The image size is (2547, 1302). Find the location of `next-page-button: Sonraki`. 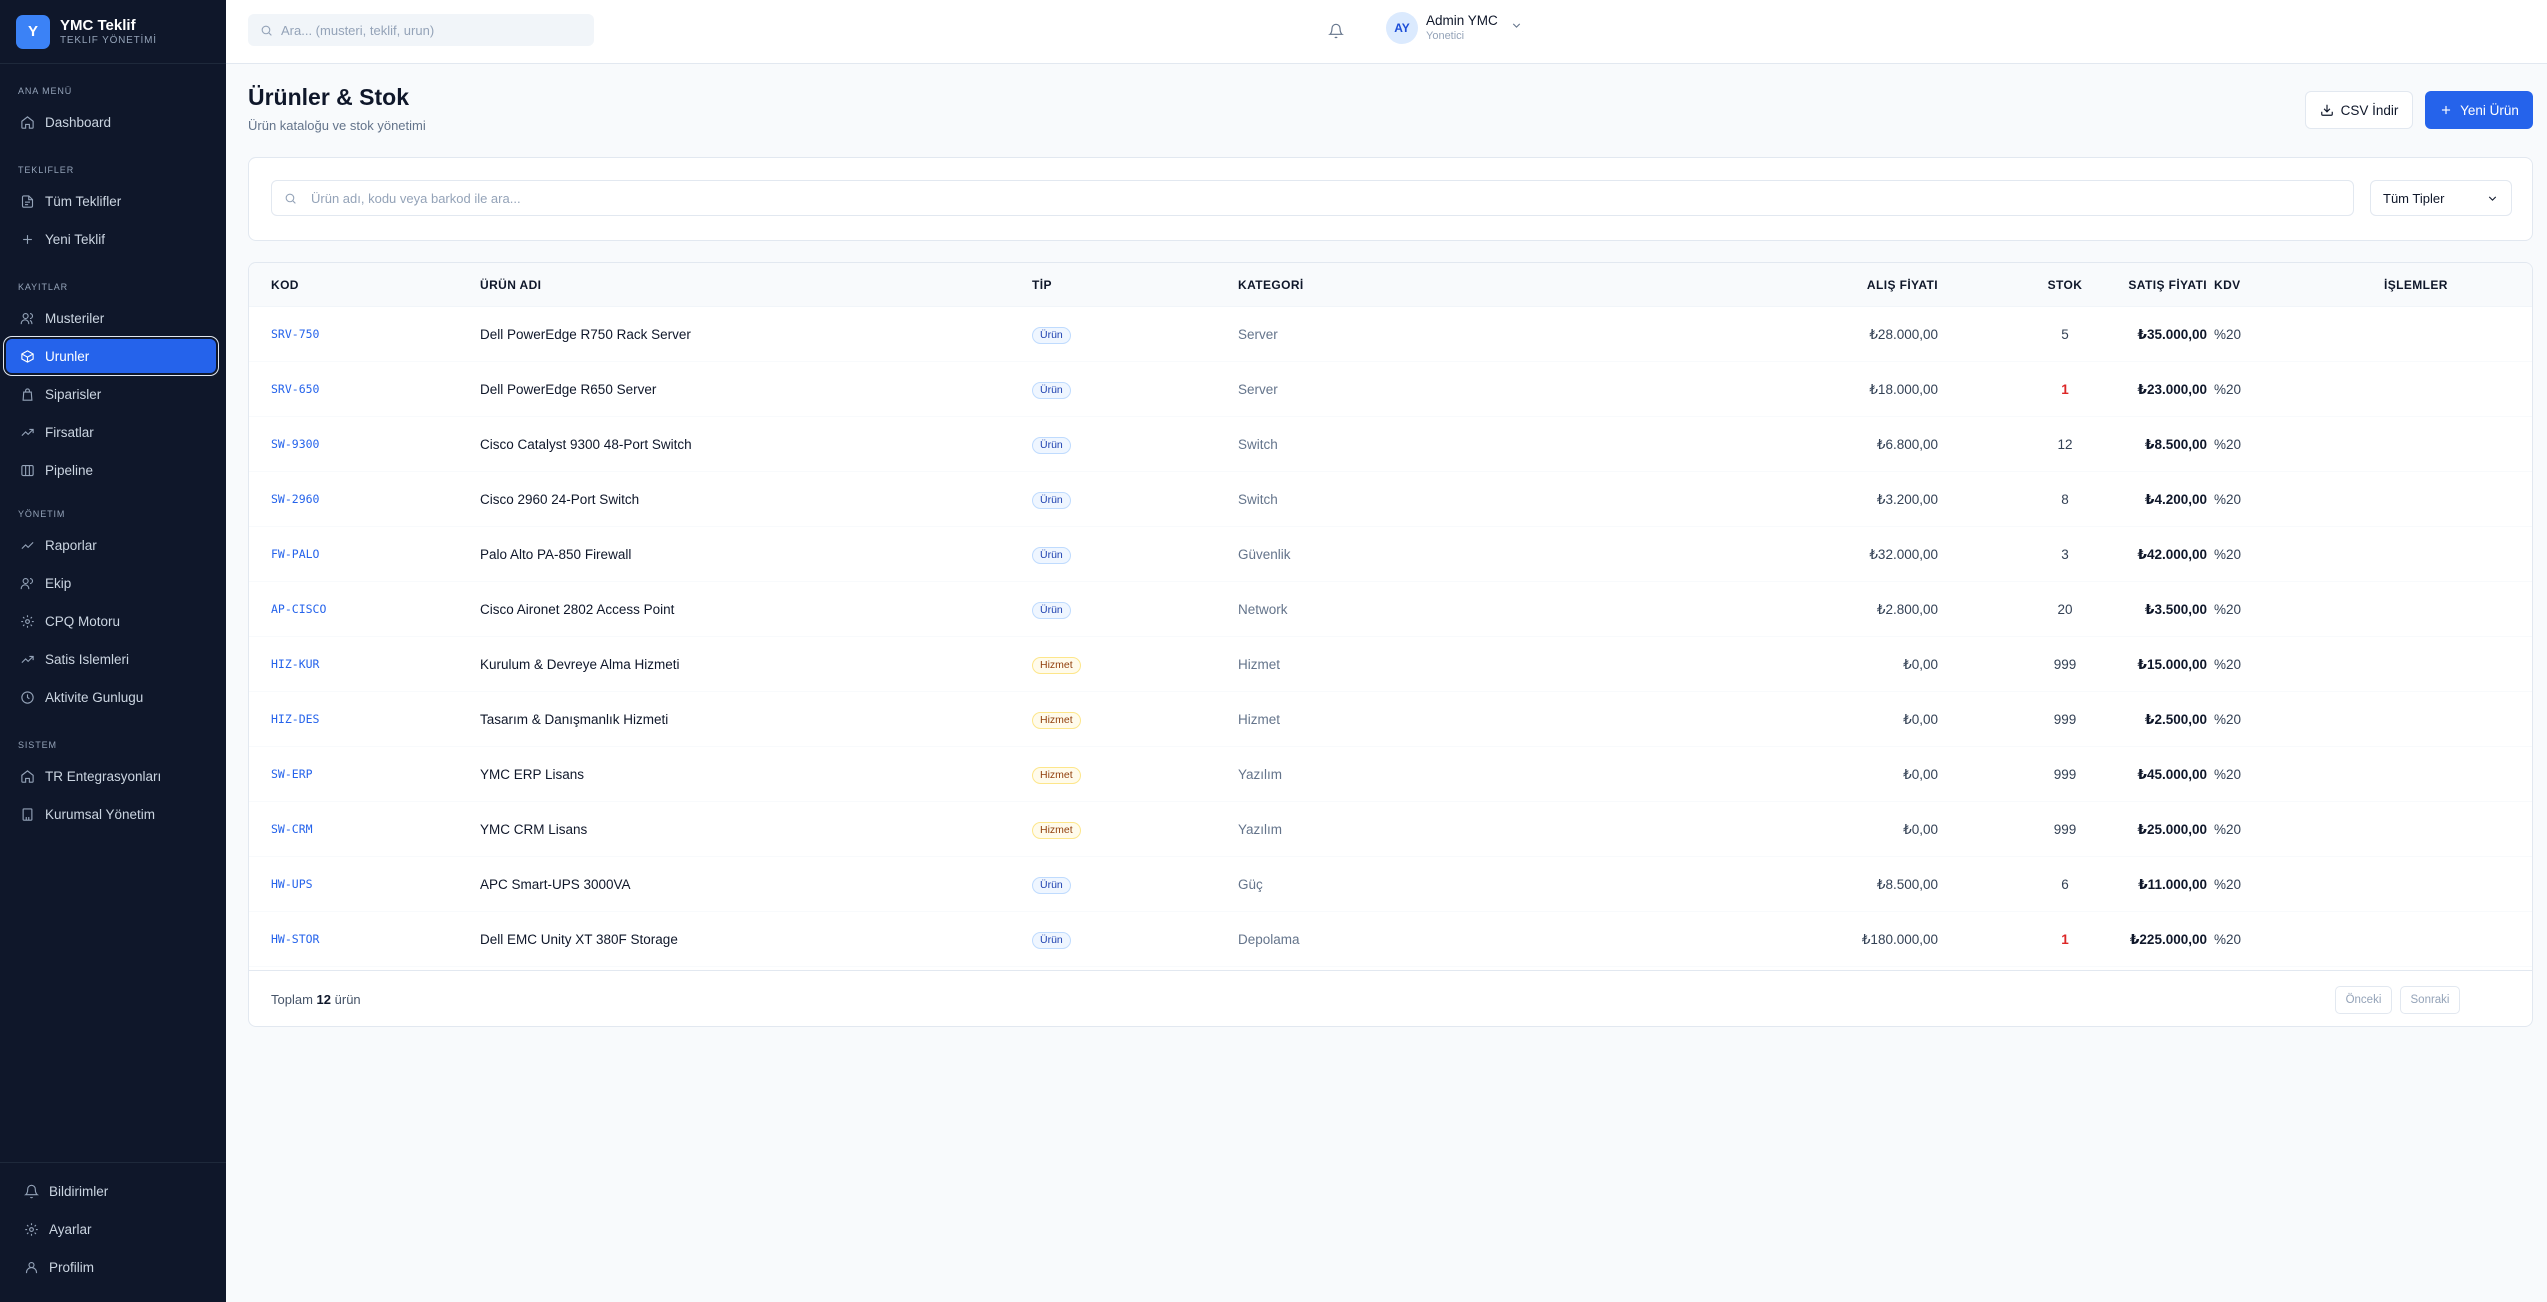

next-page-button: Sonraki is located at coordinates (2430, 1000).